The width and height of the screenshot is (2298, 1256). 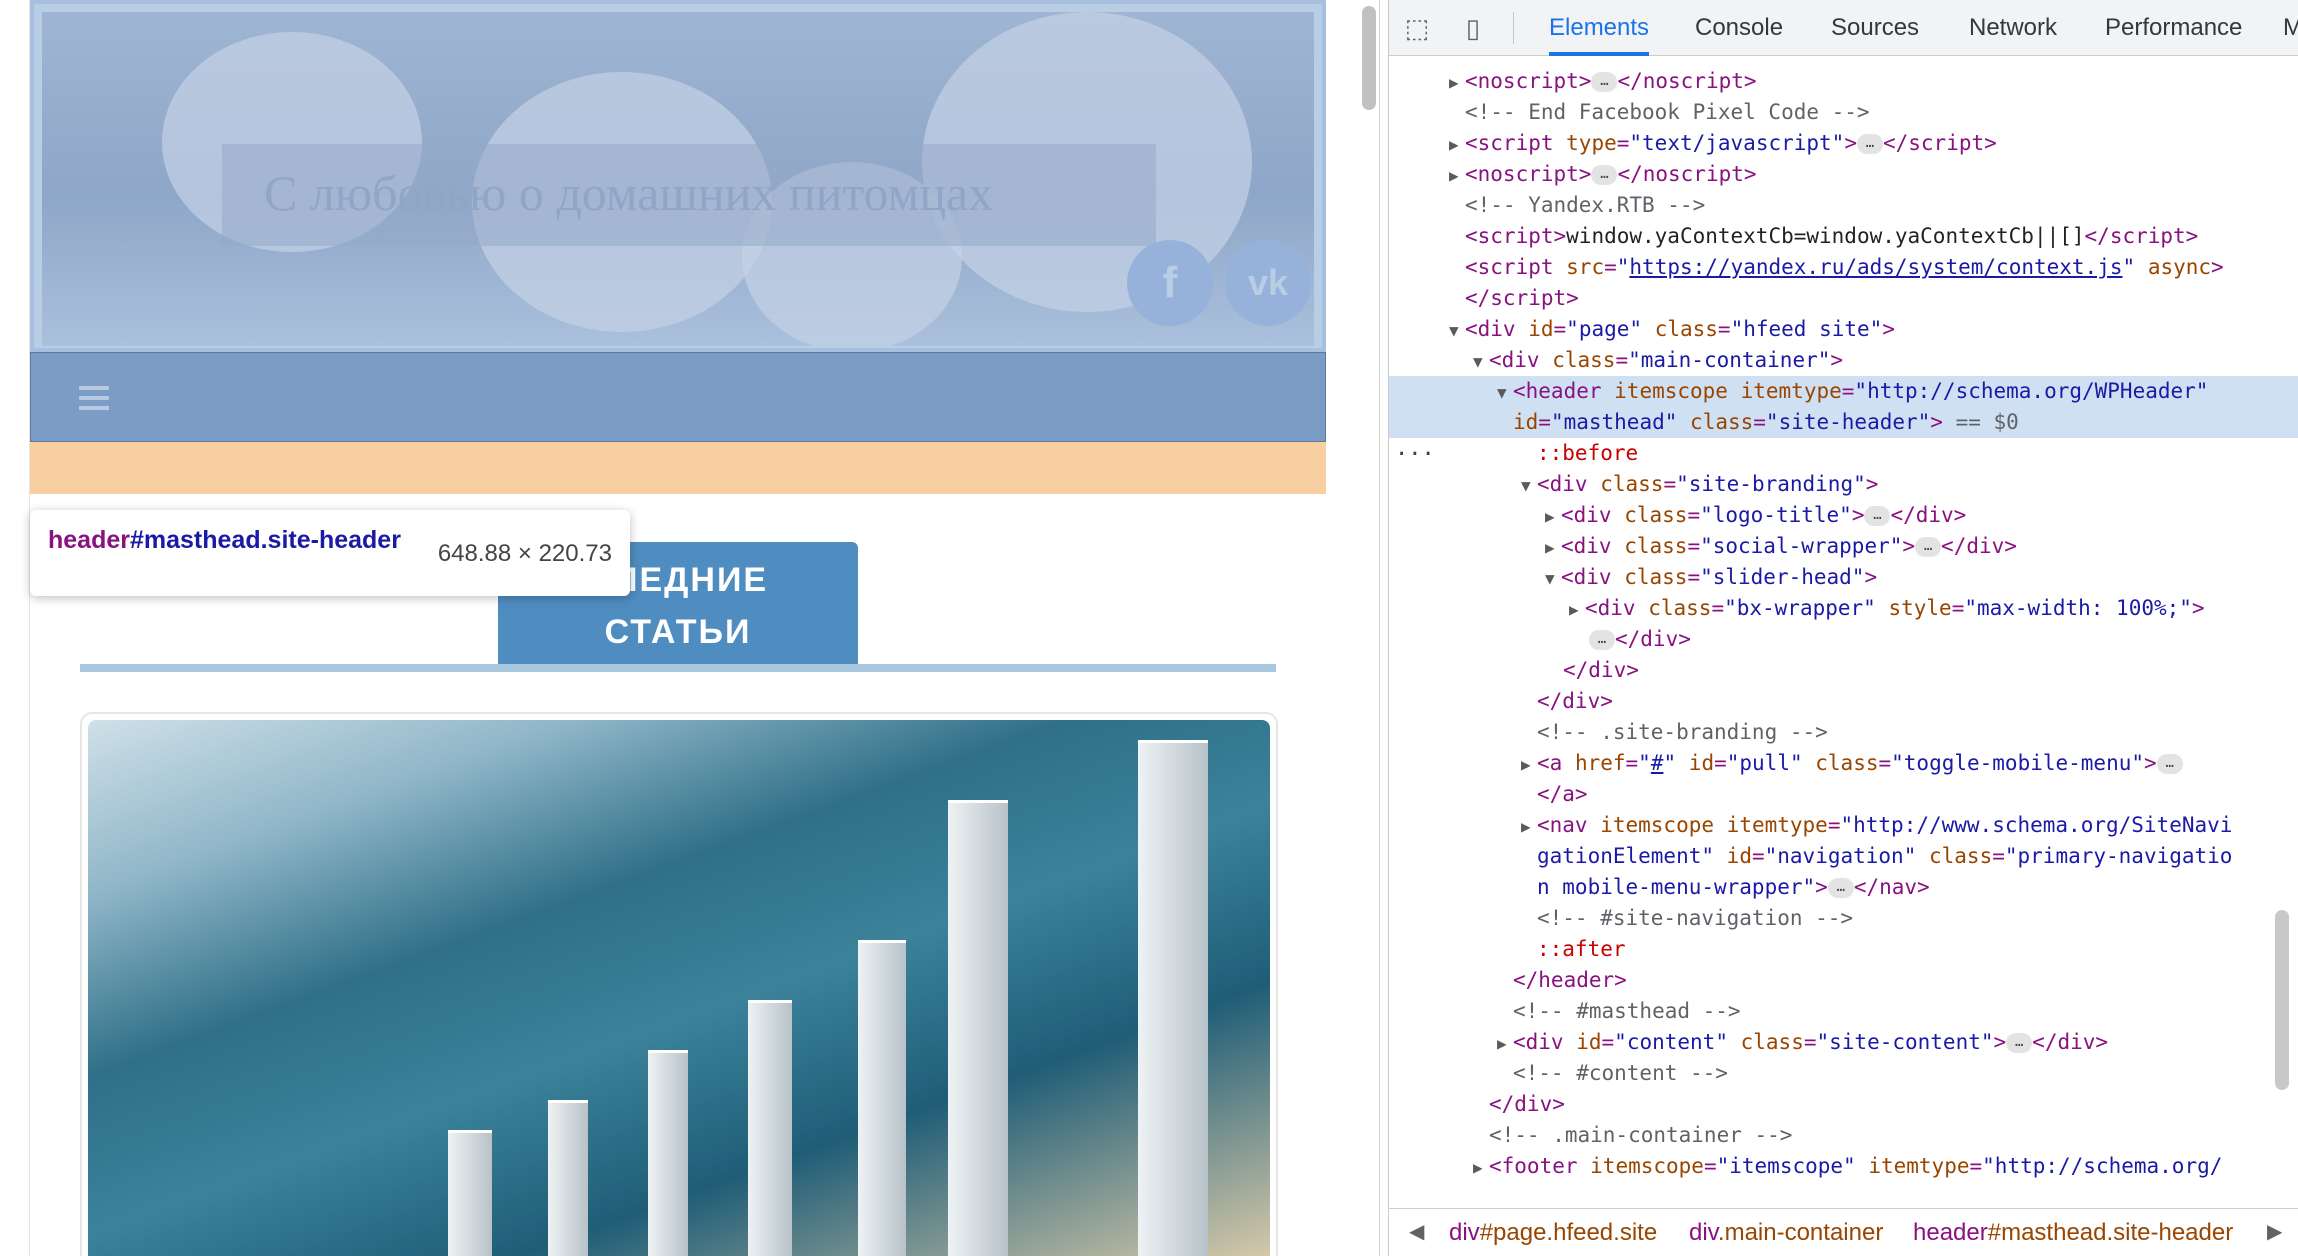 I want to click on logo-title: С любовью о домашних питомцах, so click(x=628, y=193).